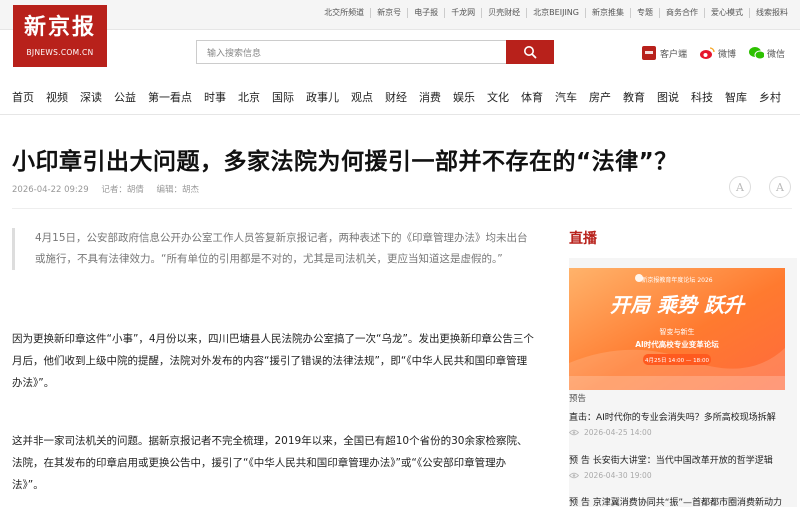 Image resolution: width=800 pixels, height=507 pixels. Describe the element at coordinates (668, 98) in the screenshot. I see `nav-item: 图说` at that location.